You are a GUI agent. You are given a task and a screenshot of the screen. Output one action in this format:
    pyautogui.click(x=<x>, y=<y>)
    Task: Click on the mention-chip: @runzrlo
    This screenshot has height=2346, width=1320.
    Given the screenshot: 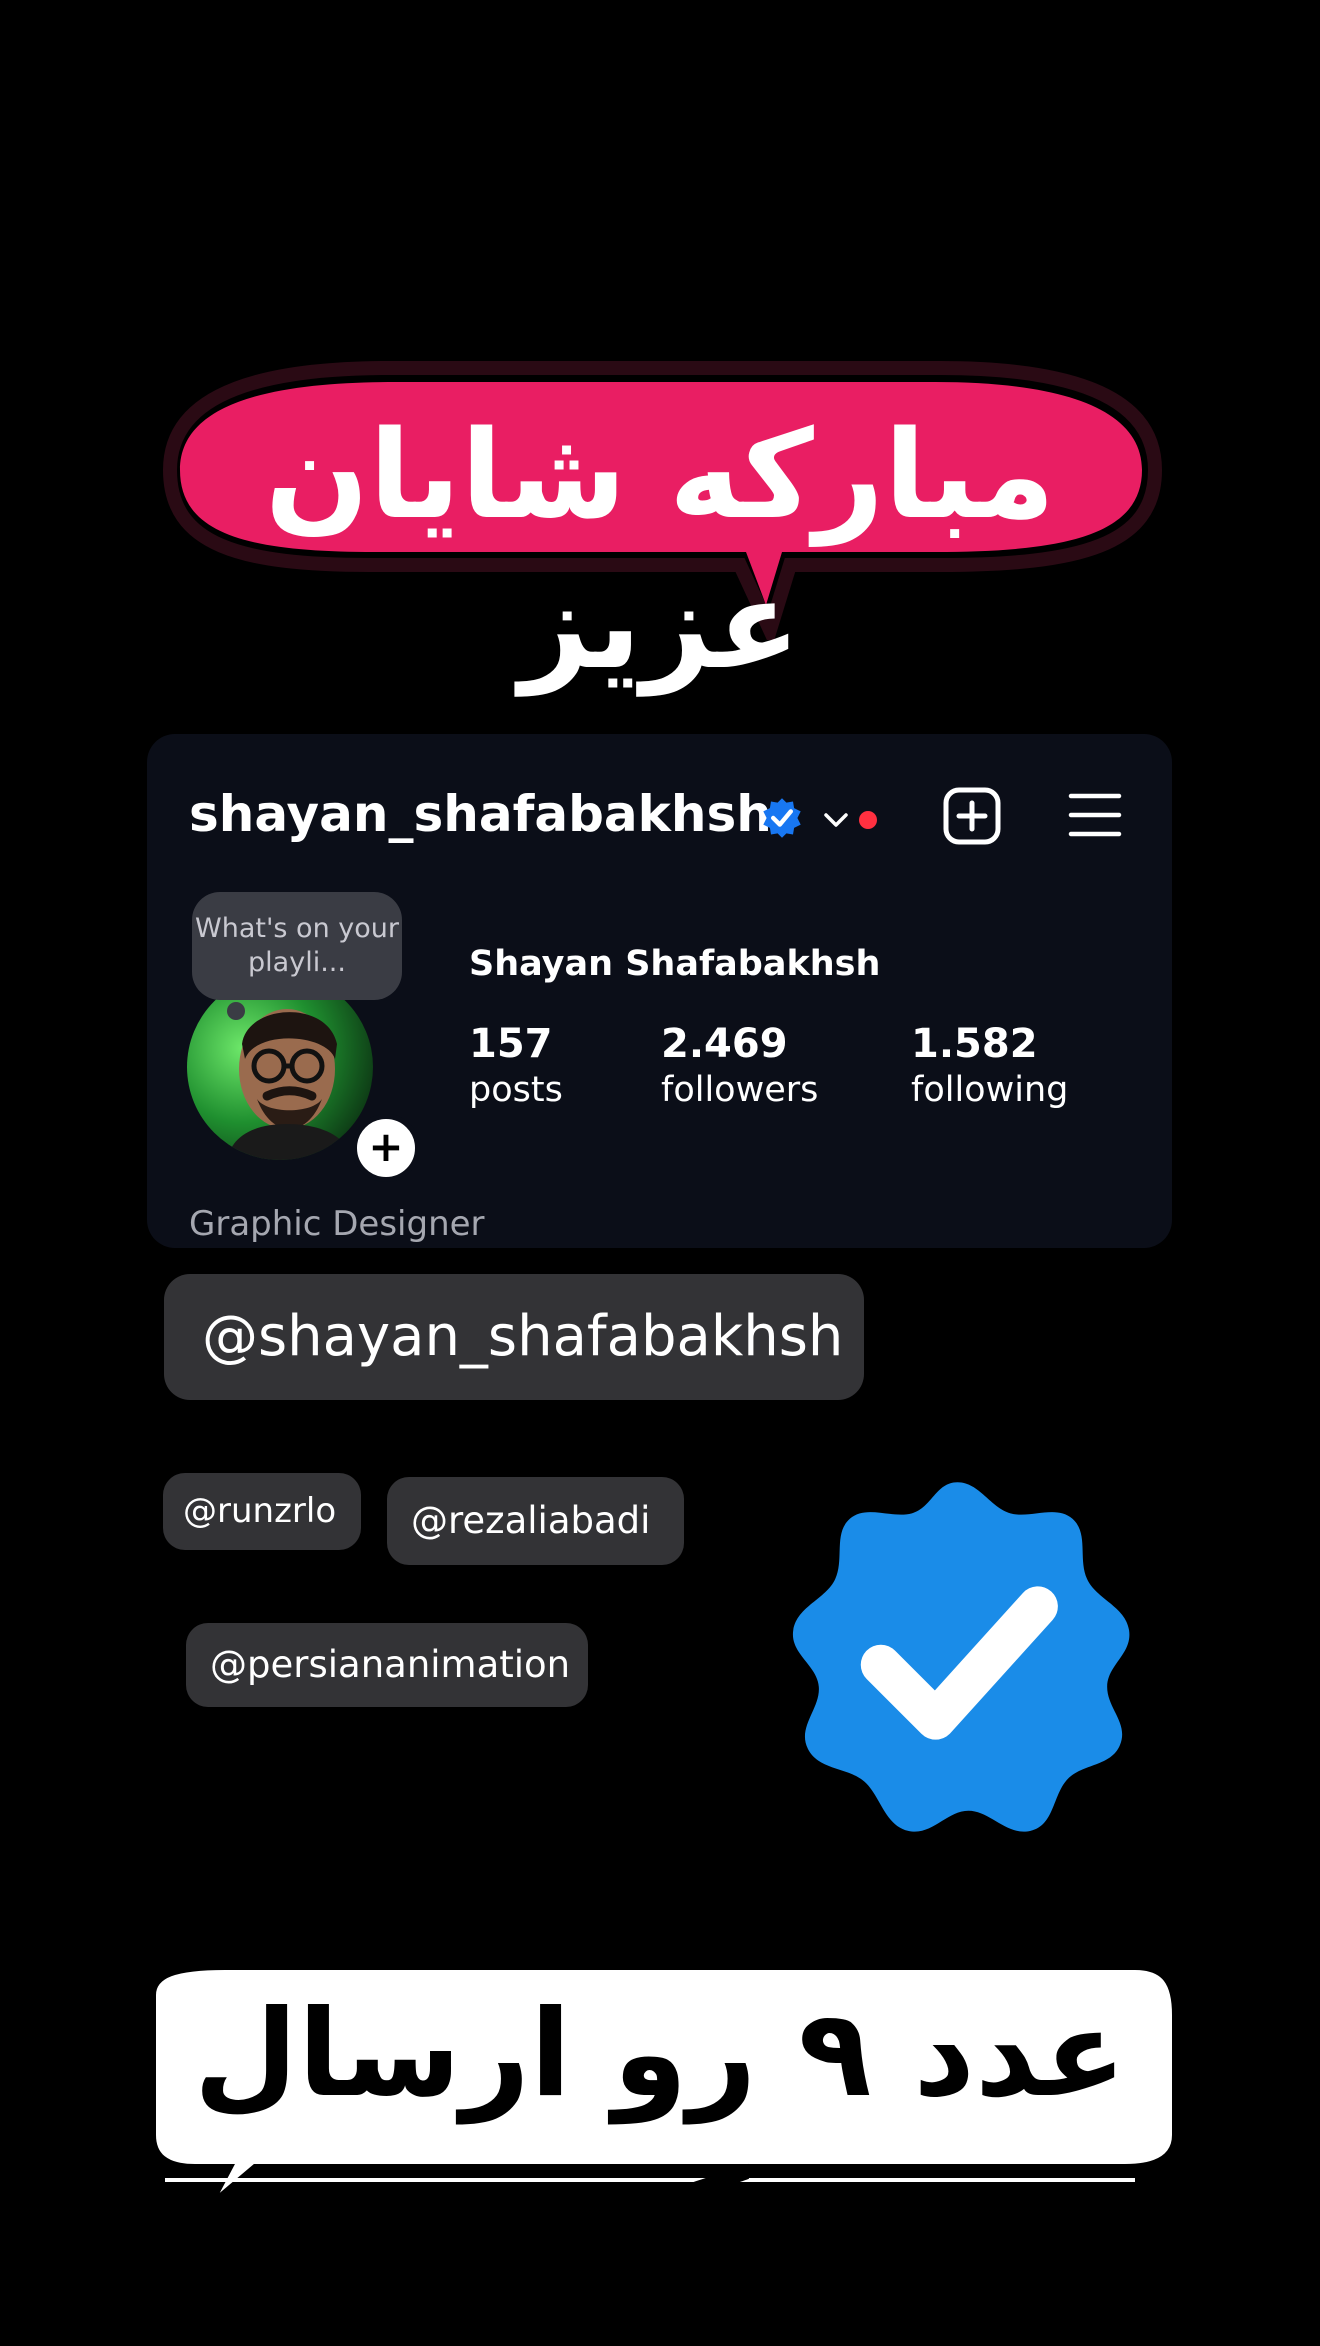 What is the action you would take?
    pyautogui.click(x=262, y=1511)
    